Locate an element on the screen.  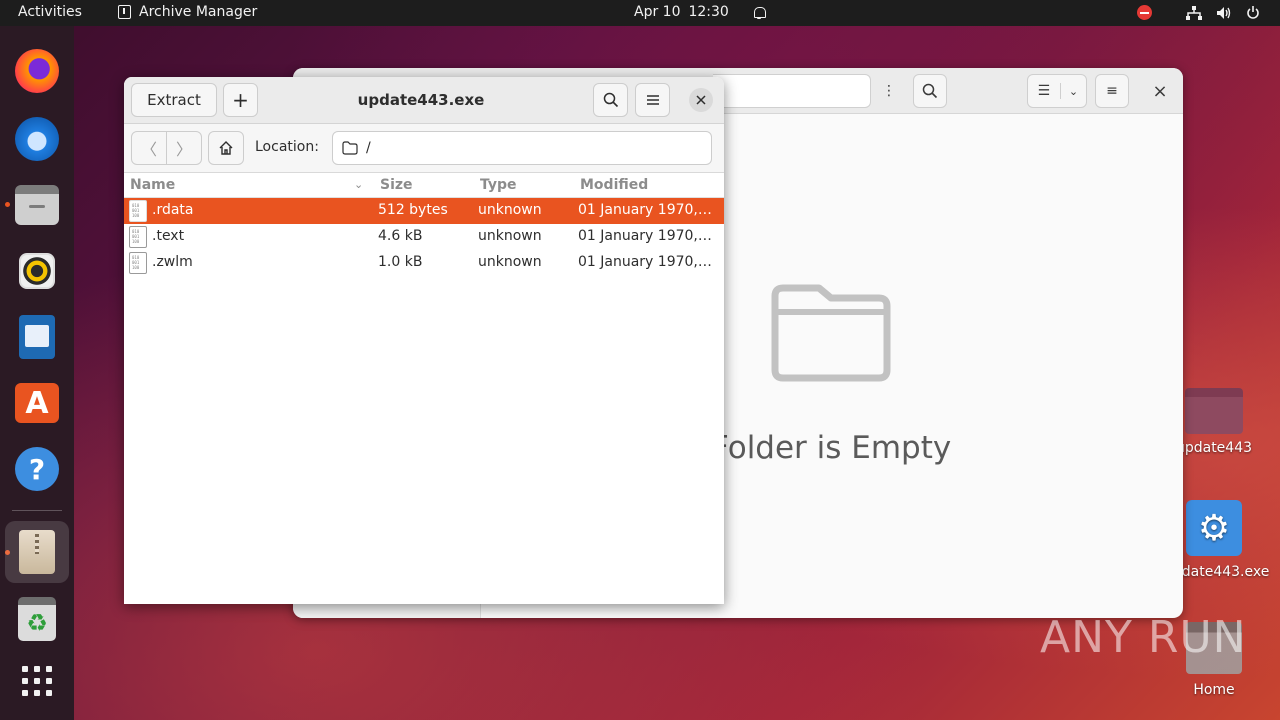
show-apps-icon is located at coordinates (37, 681).